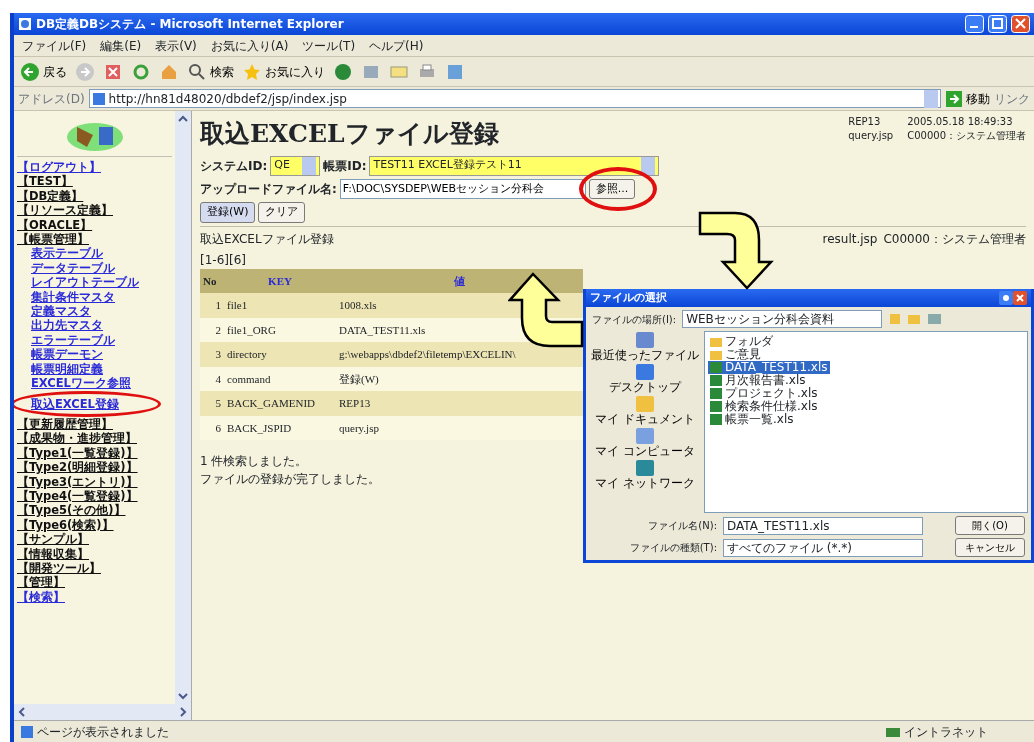 The width and height of the screenshot is (1034, 742). What do you see at coordinates (280, 378) in the screenshot?
I see `table-cell: command` at bounding box center [280, 378].